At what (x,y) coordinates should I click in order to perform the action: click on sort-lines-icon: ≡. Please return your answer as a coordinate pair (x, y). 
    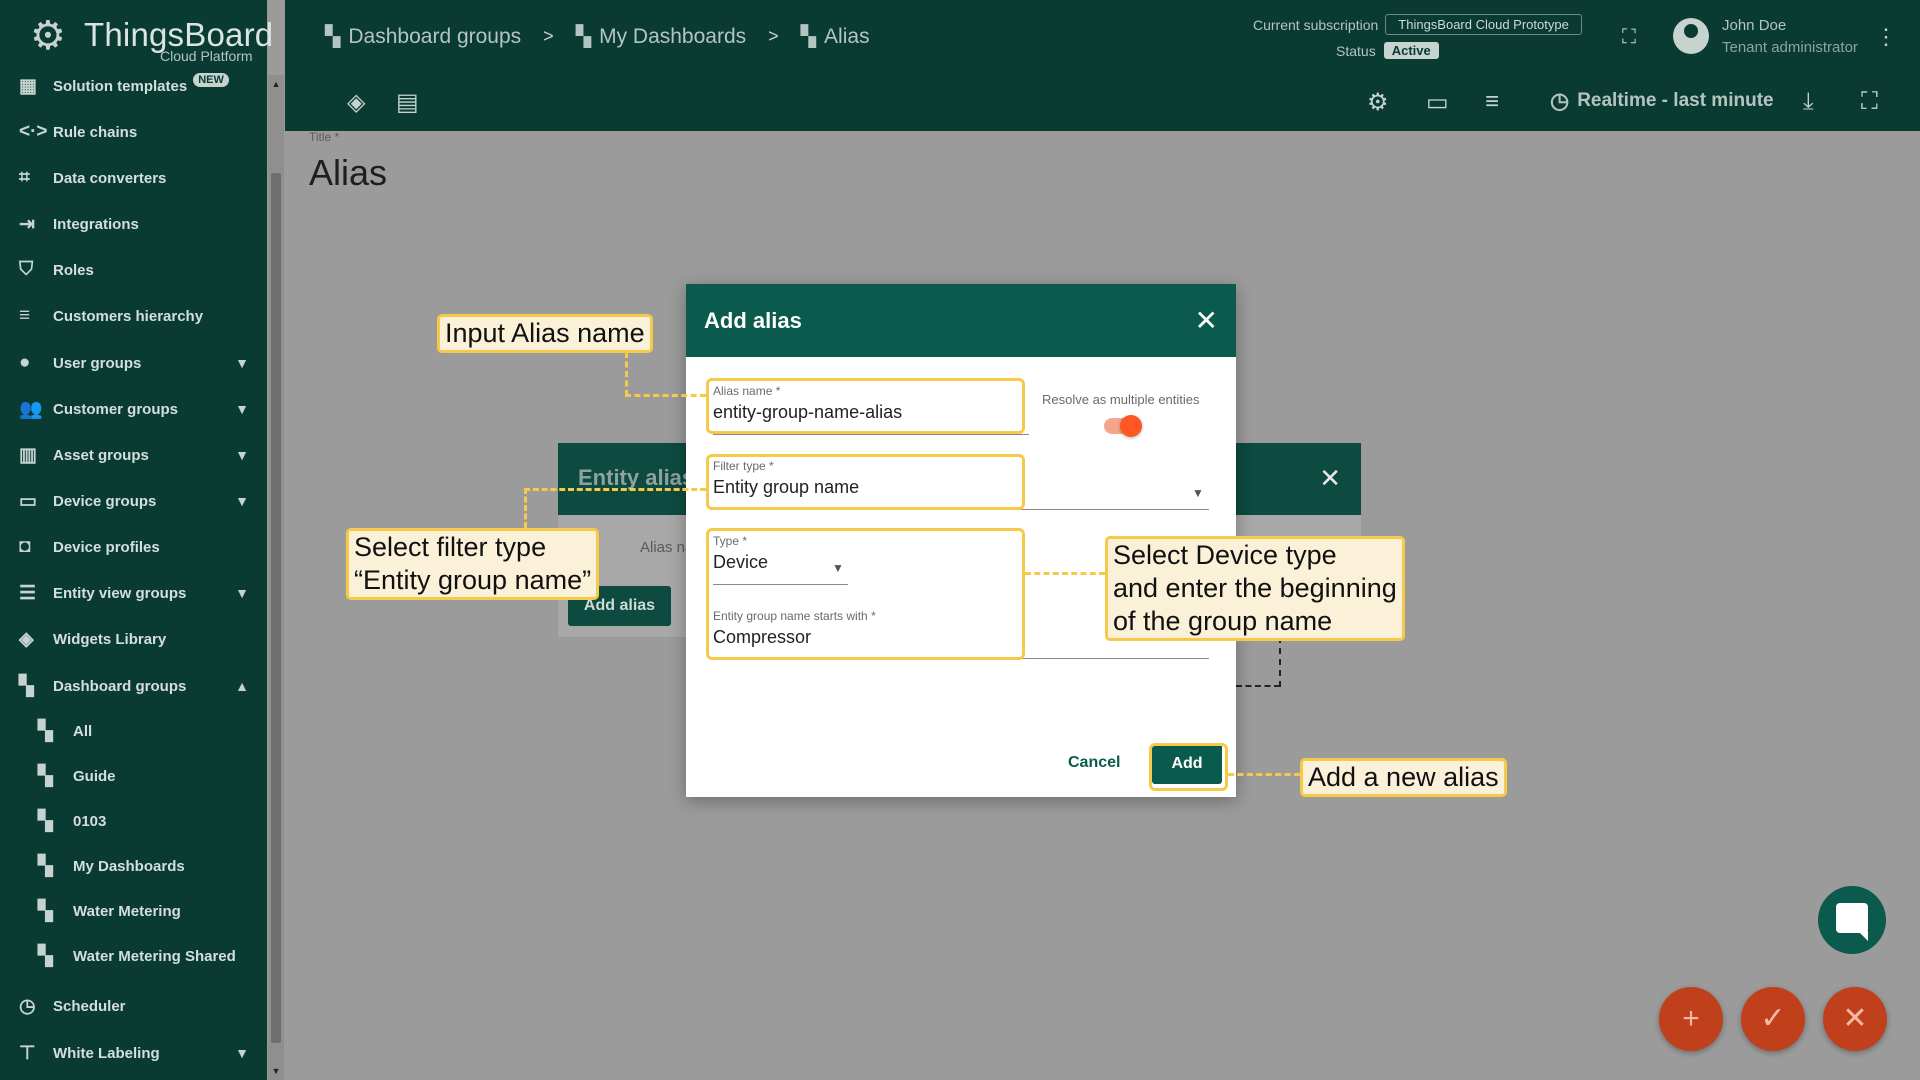
    Looking at the image, I should click on (25, 315).